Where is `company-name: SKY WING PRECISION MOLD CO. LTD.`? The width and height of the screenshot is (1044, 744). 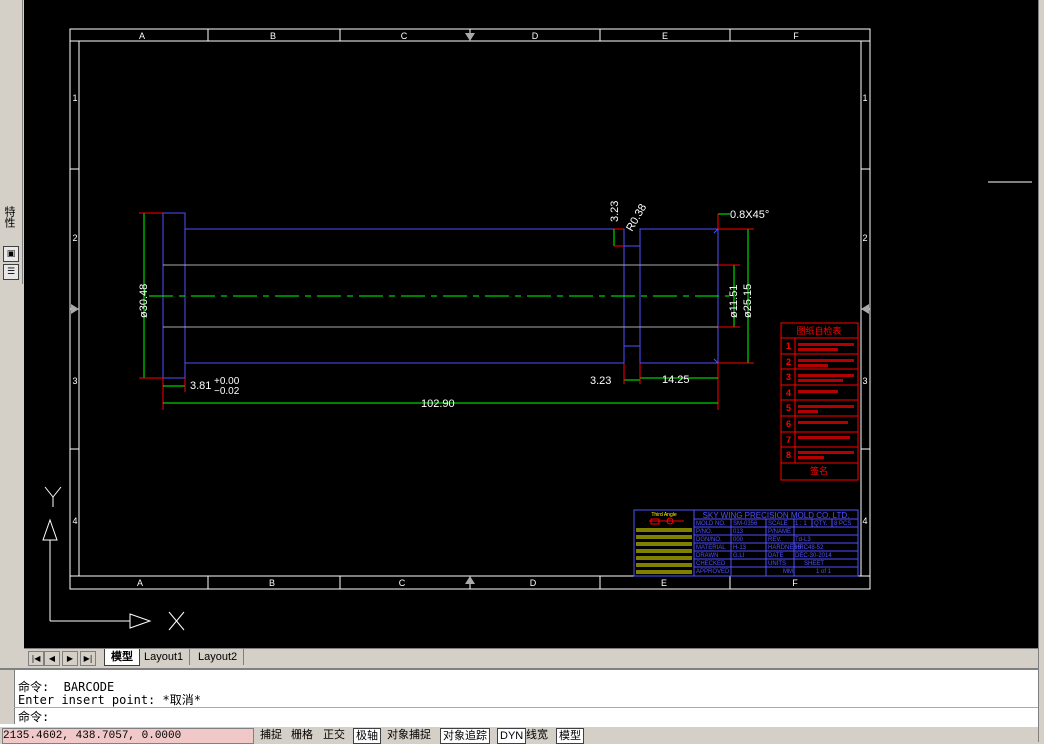 company-name: SKY WING PRECISION MOLD CO. LTD. is located at coordinates (776, 515).